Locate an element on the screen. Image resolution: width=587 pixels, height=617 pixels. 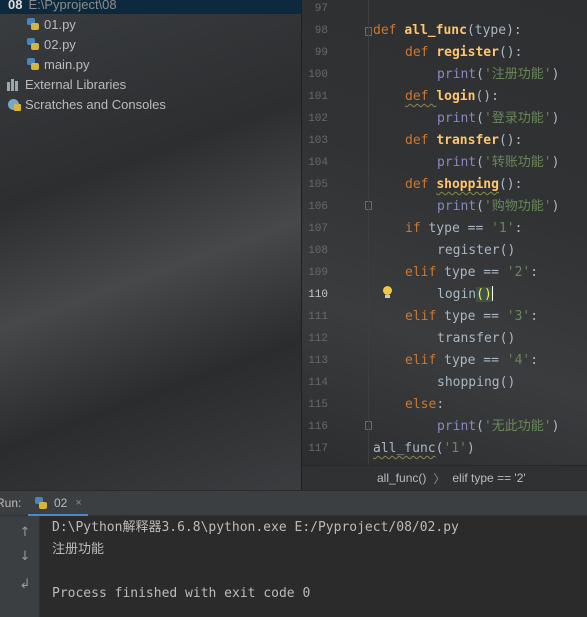
line-number: 117 is located at coordinates (318, 449).